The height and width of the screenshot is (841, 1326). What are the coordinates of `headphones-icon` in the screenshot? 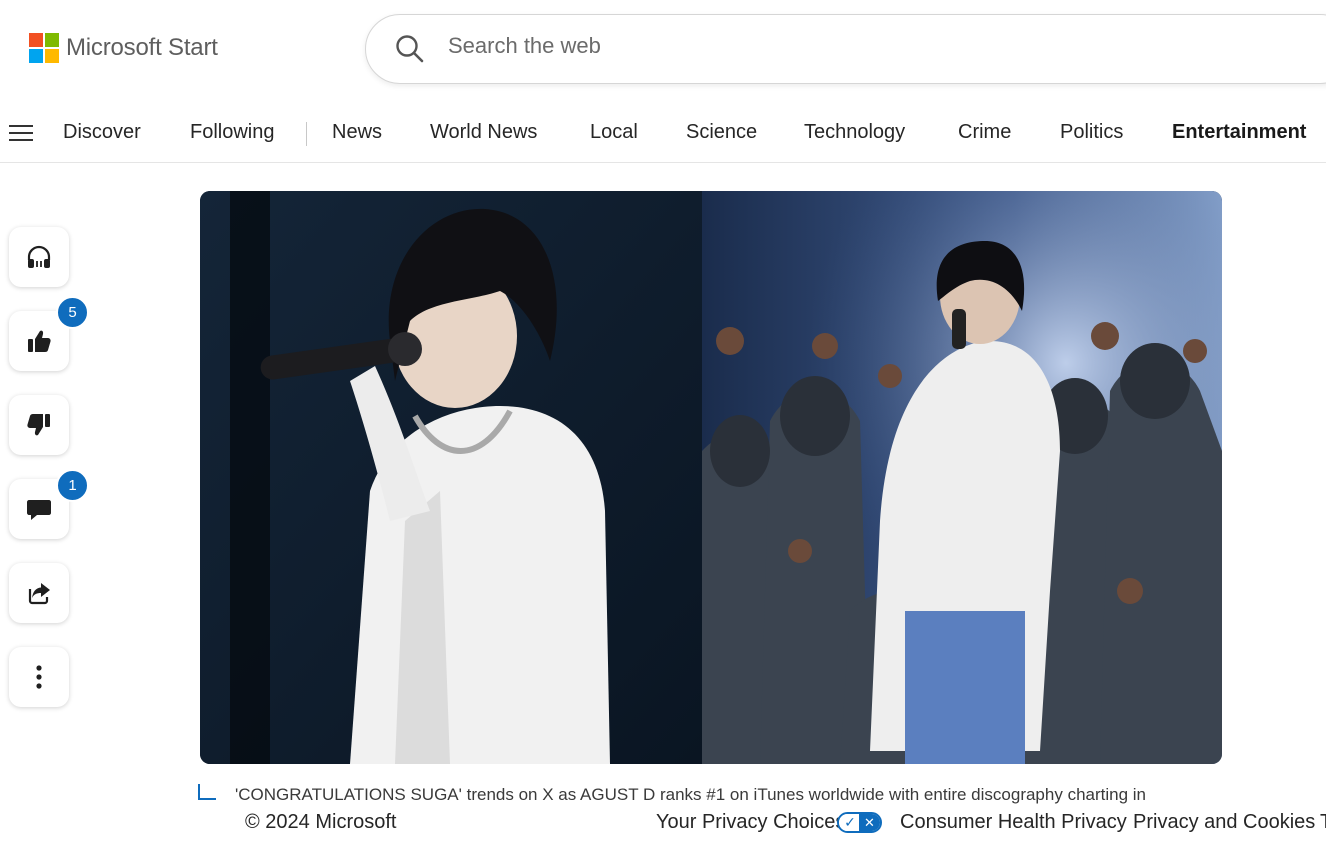 It's located at (39, 256).